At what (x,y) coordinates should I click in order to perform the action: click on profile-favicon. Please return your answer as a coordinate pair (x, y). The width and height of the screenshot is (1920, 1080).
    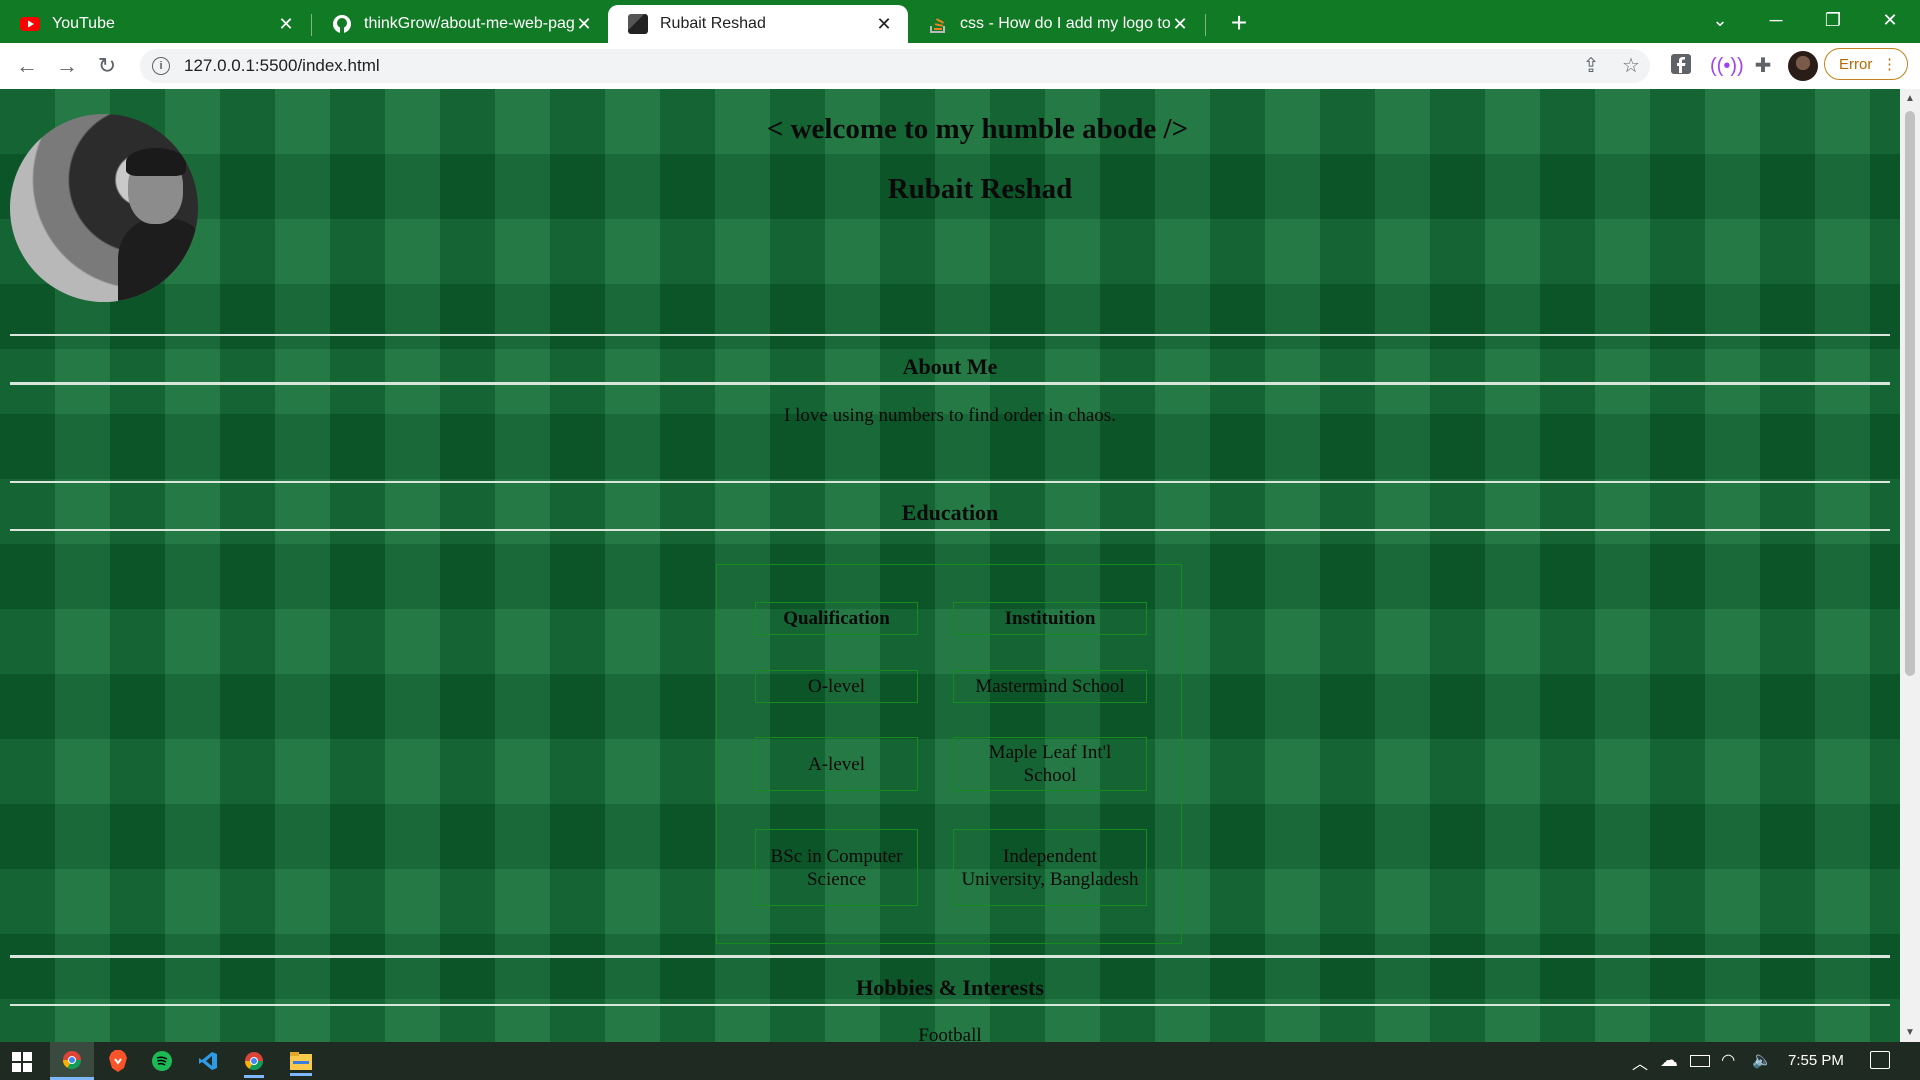
    Looking at the image, I should click on (638, 24).